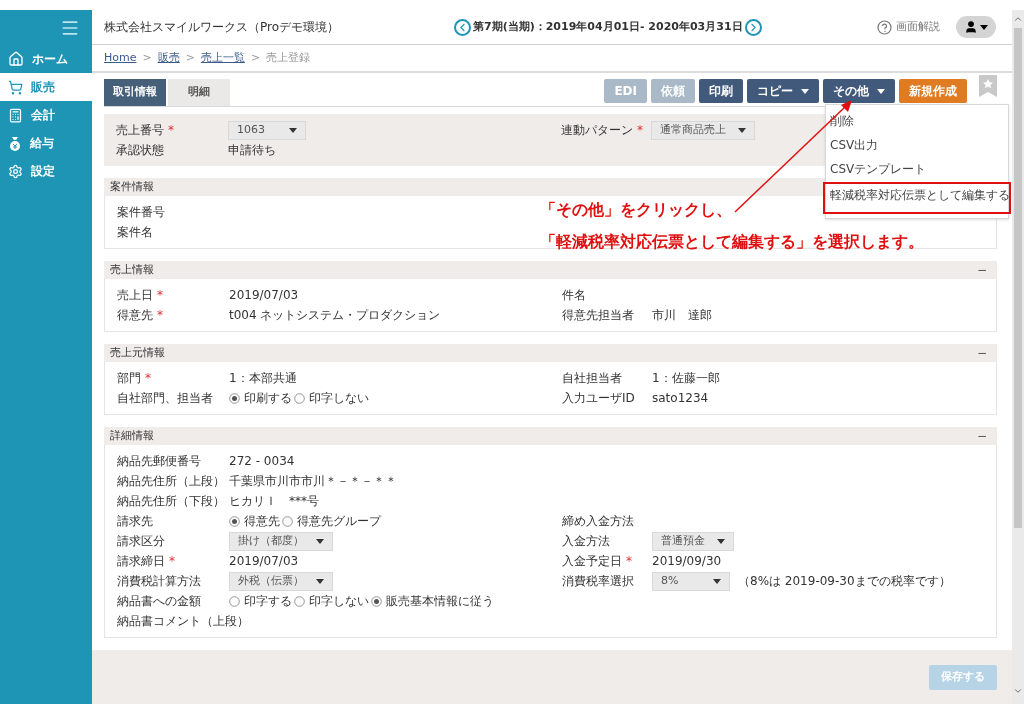 This screenshot has width=1024, height=704. Describe the element at coordinates (15, 115) in the screenshot. I see `calculator-icon` at that location.